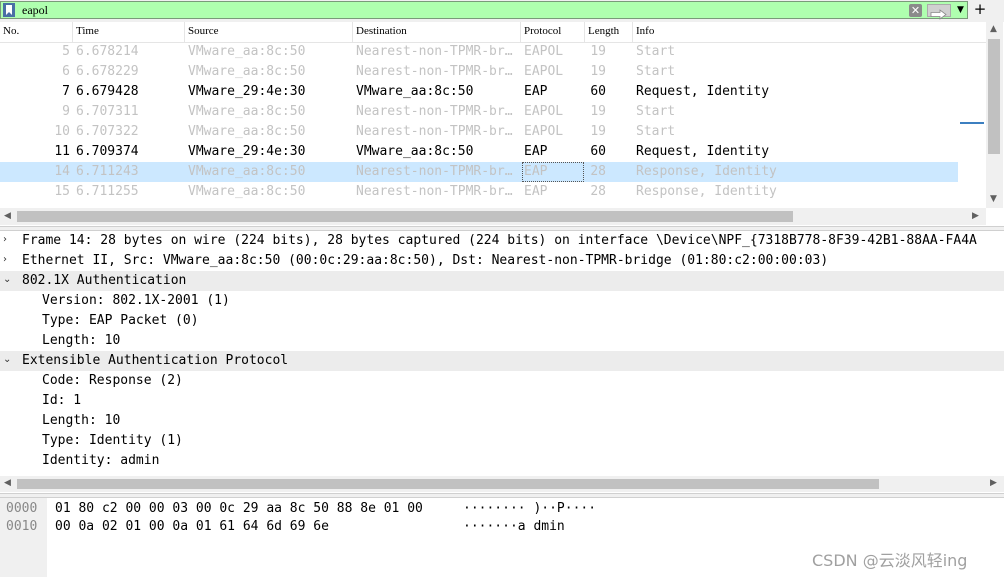  Describe the element at coordinates (112, 380) in the screenshot. I see `detail-text: Code: Response (2)` at that location.